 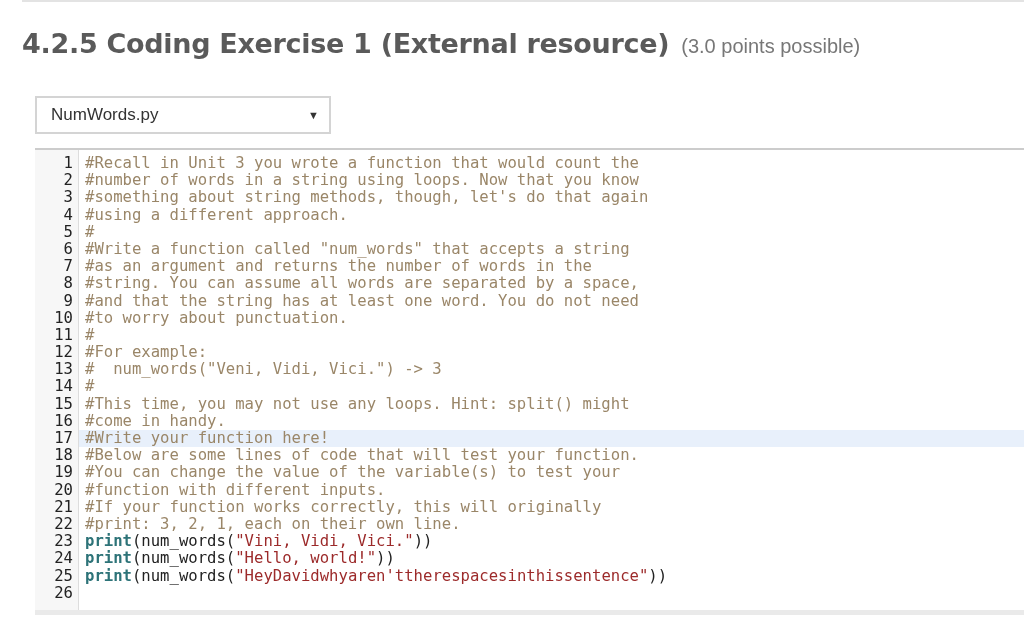 What do you see at coordinates (343, 506) in the screenshot?
I see `code-comment: #If your function works correctly, this will originally` at bounding box center [343, 506].